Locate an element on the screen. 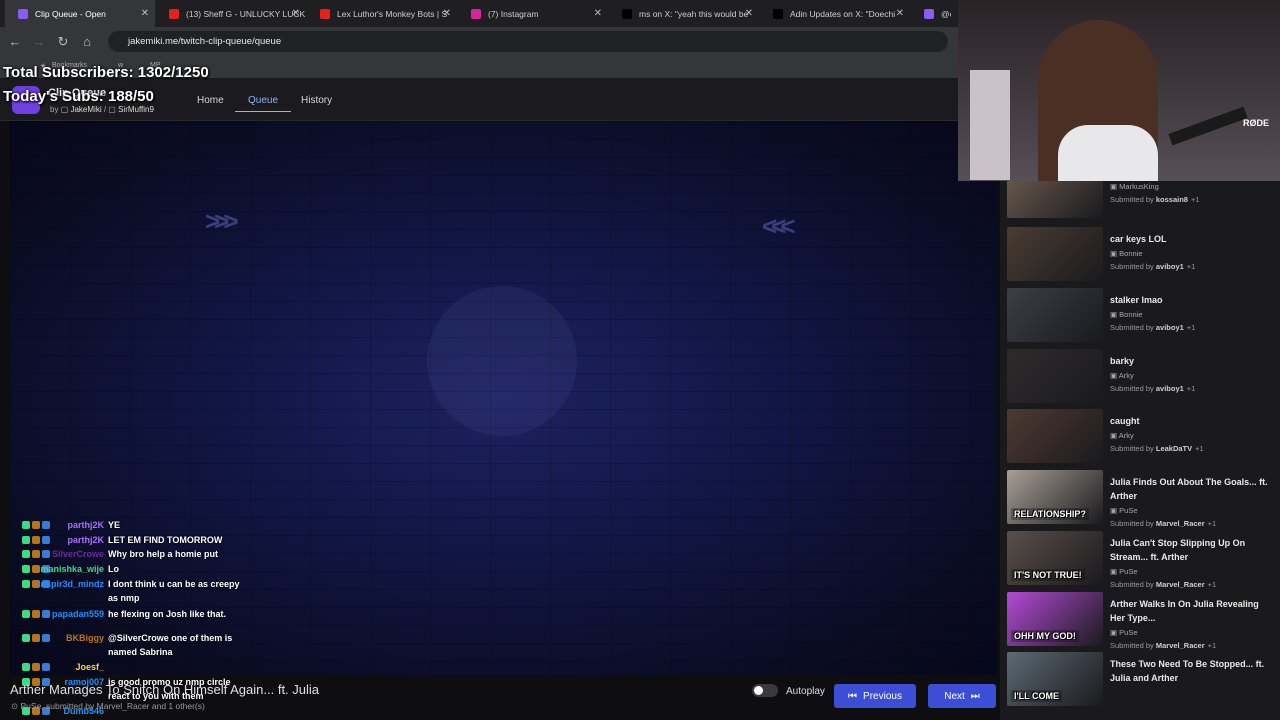 The height and width of the screenshot is (720, 1280). nav-history: History is located at coordinates (316, 100).